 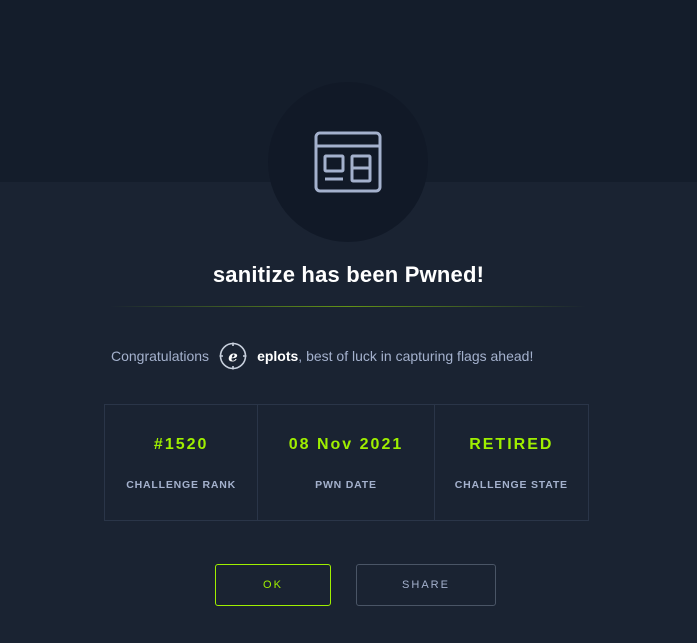 I want to click on challenge-icon-circle, so click(x=348, y=162).